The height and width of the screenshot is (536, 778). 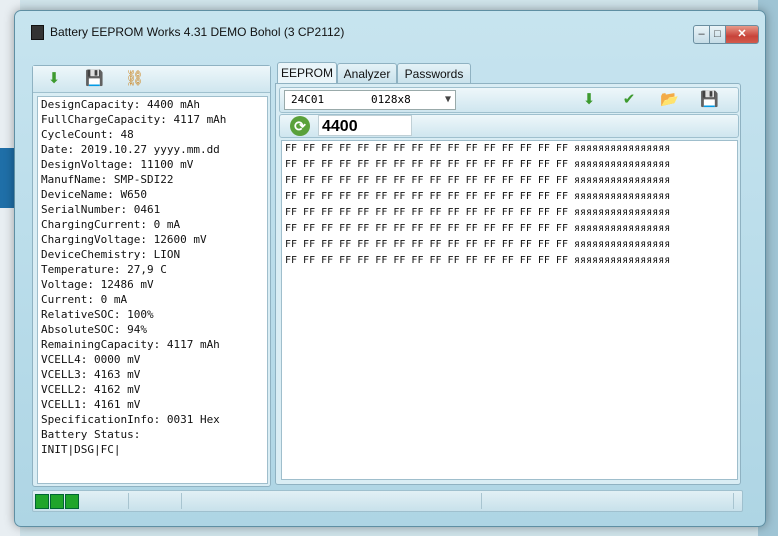 What do you see at coordinates (365, 125) in the screenshot?
I see `size-value-field: 4400` at bounding box center [365, 125].